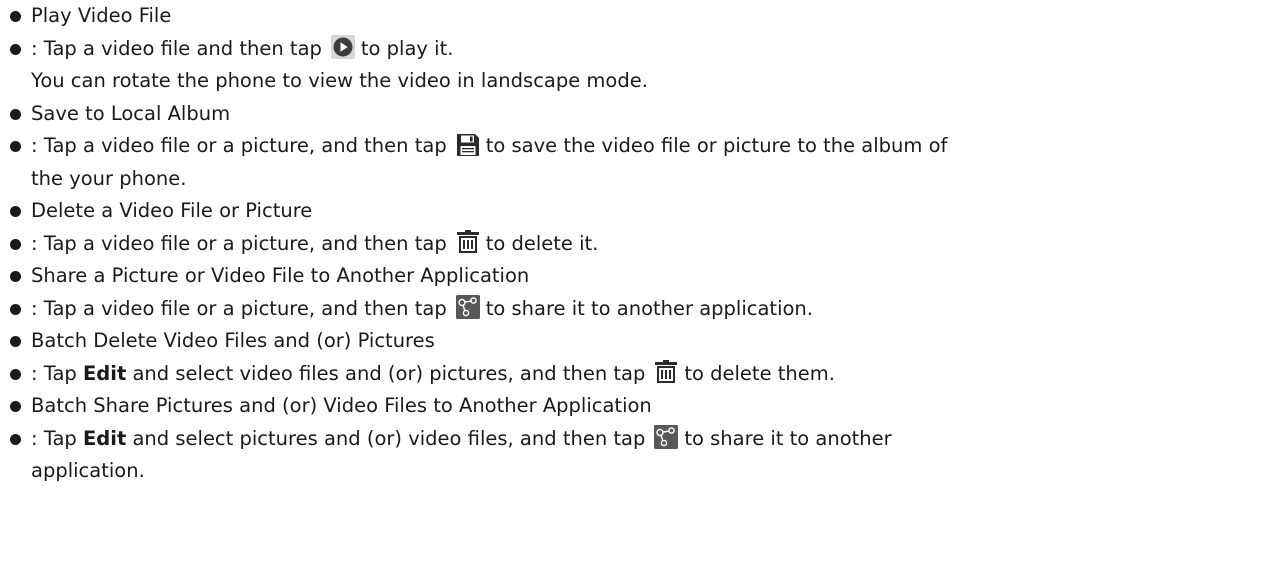 The image size is (1277, 585). What do you see at coordinates (88, 470) in the screenshot?
I see `description-text: application.` at bounding box center [88, 470].